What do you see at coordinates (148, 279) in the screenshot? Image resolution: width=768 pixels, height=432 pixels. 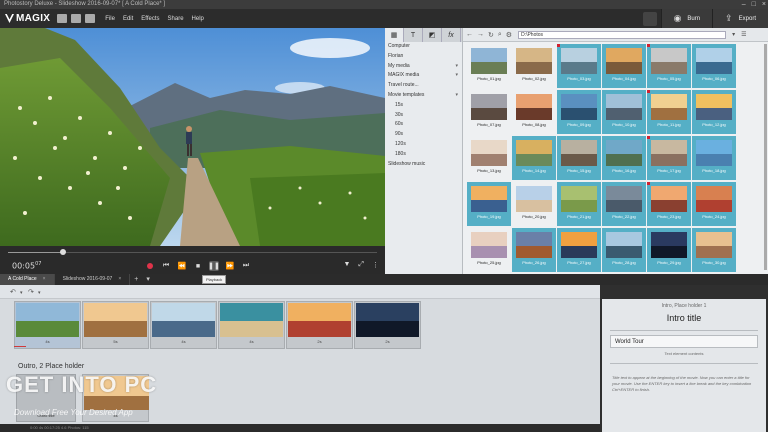 I see `tab-list-icon: ▾` at bounding box center [148, 279].